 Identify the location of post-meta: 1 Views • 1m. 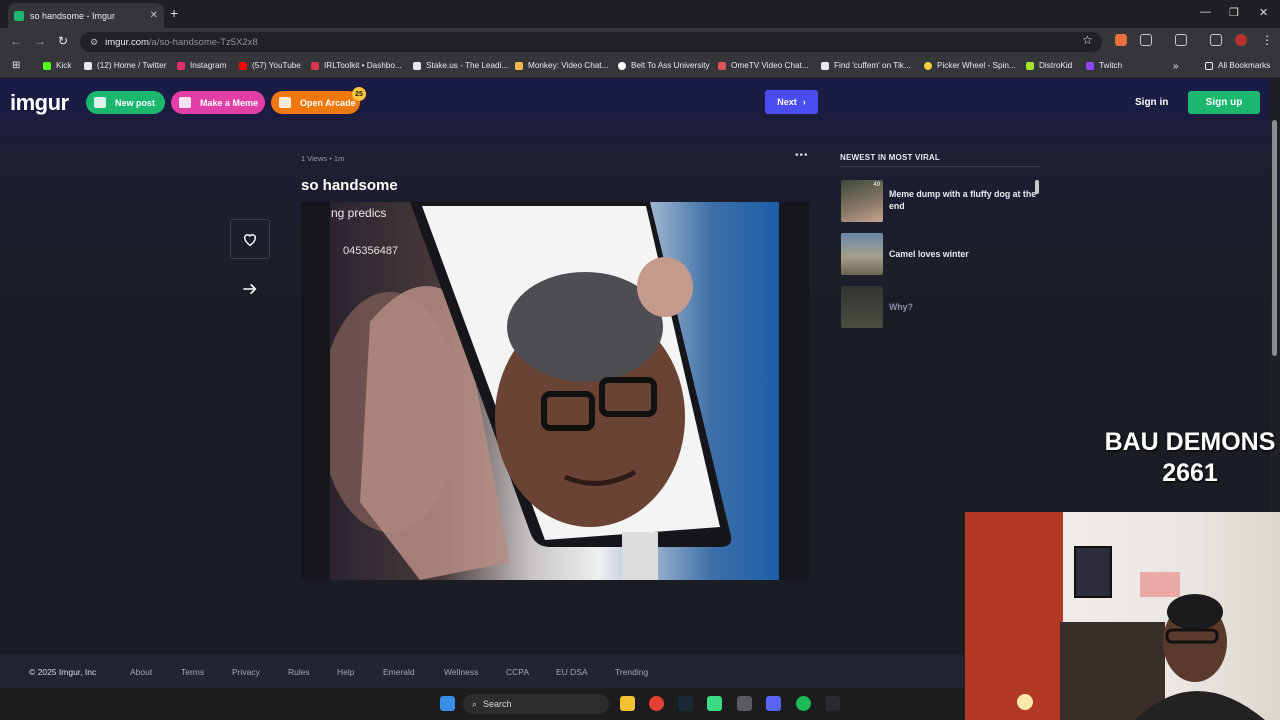
(323, 158).